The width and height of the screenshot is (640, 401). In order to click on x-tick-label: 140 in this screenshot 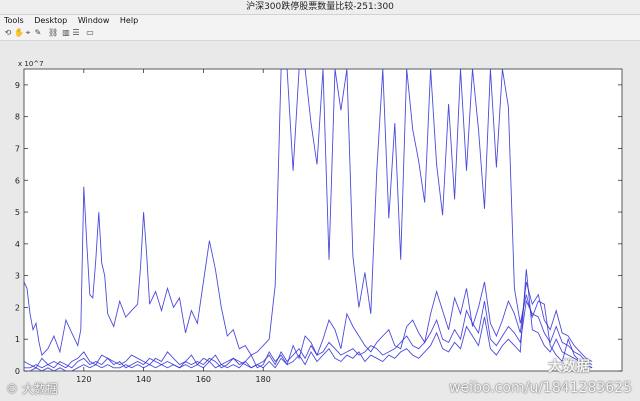, I will do `click(143, 379)`.